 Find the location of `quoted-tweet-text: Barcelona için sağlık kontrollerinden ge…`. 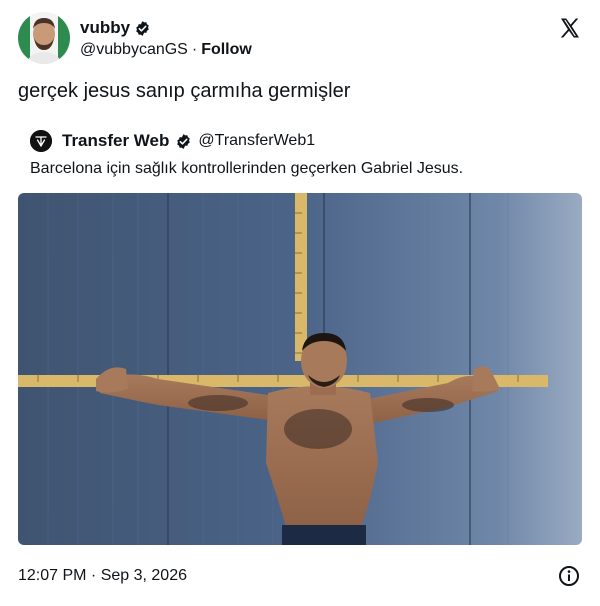

quoted-tweet-text: Barcelona için sağlık kontrollerinden ge… is located at coordinates (247, 168).